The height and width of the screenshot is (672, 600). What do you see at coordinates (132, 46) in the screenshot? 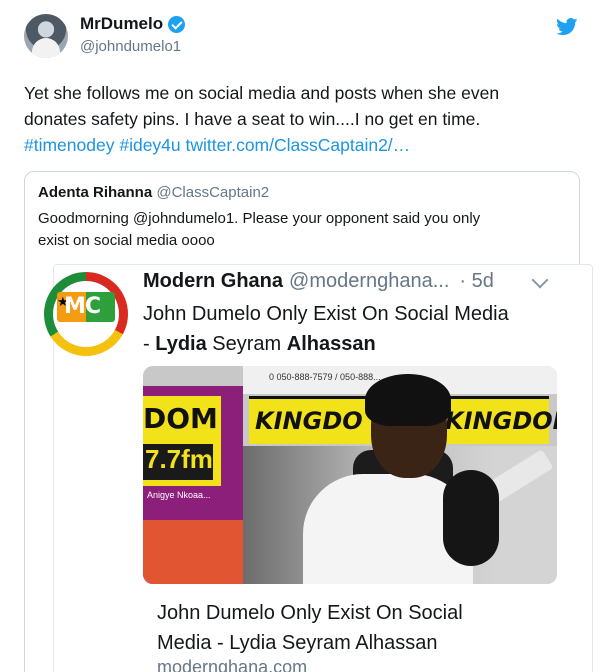
I see `author-handle: @johndumelo1` at bounding box center [132, 46].